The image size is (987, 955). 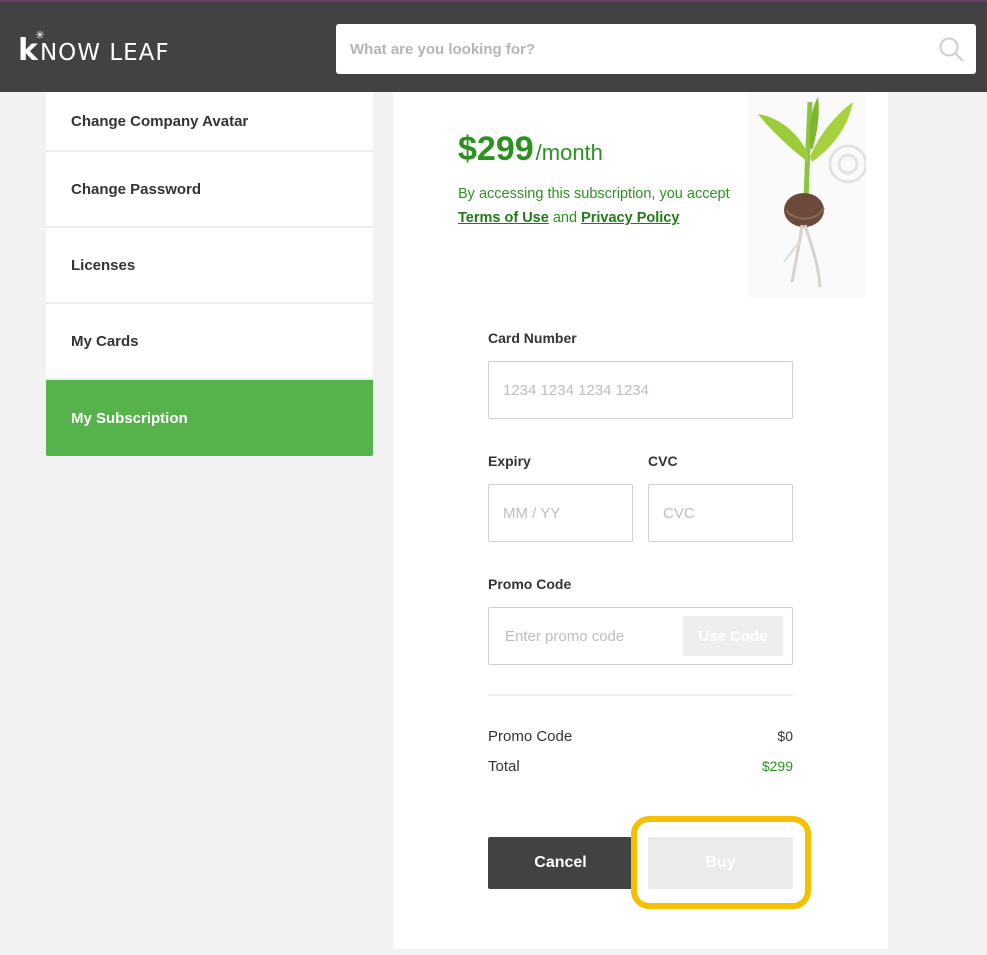 What do you see at coordinates (136, 189) in the screenshot?
I see `sidebar-item-label: Change Password` at bounding box center [136, 189].